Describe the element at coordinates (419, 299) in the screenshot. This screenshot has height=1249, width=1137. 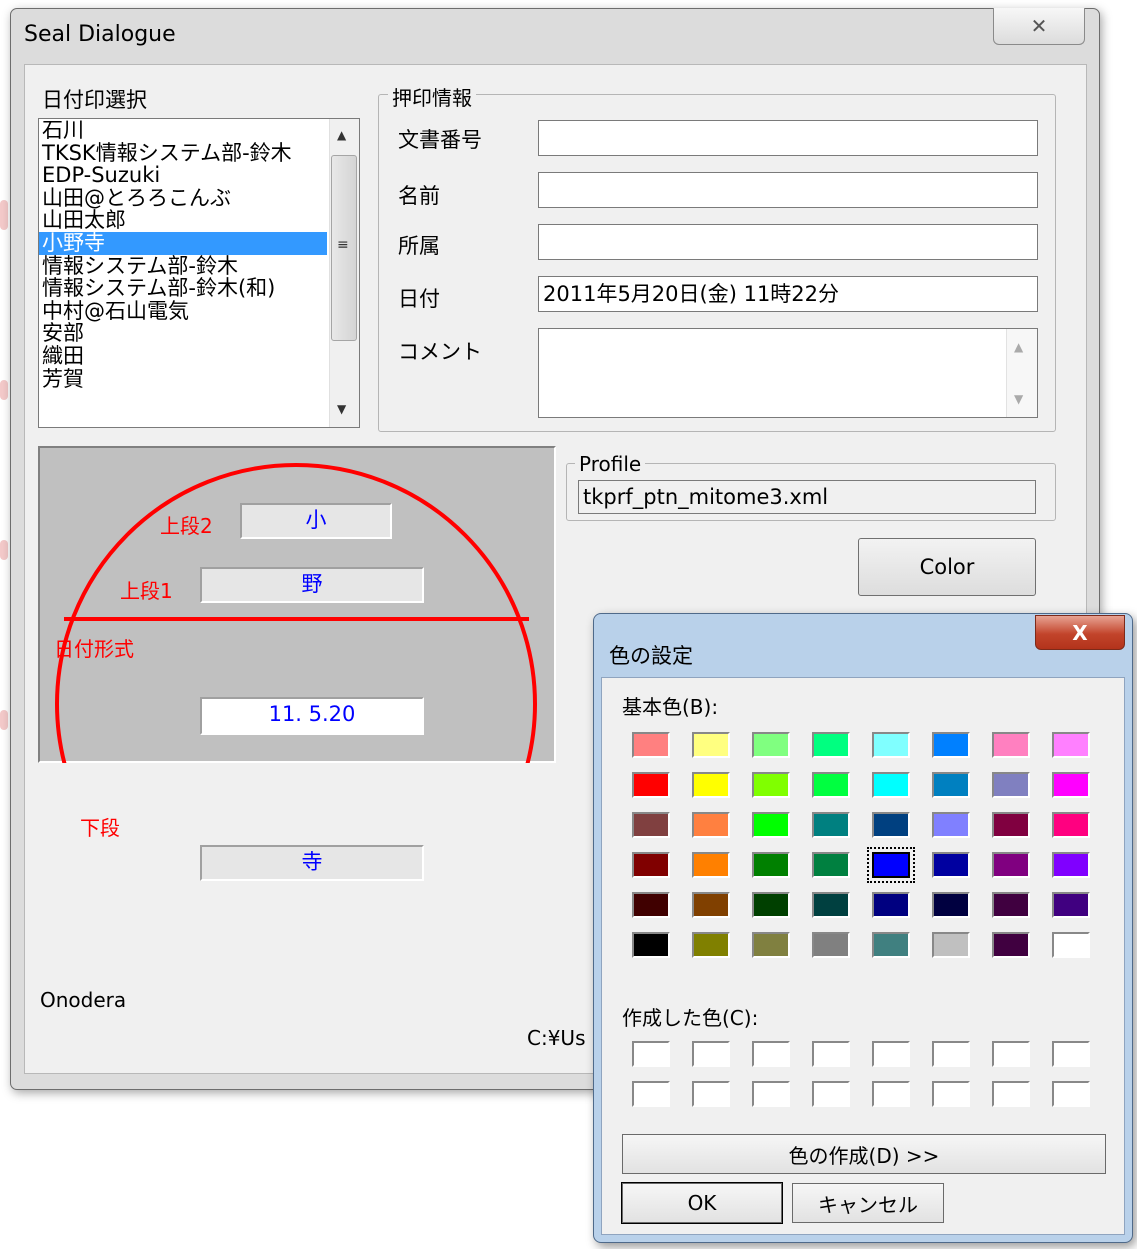
I see `date-label: 日付` at that location.